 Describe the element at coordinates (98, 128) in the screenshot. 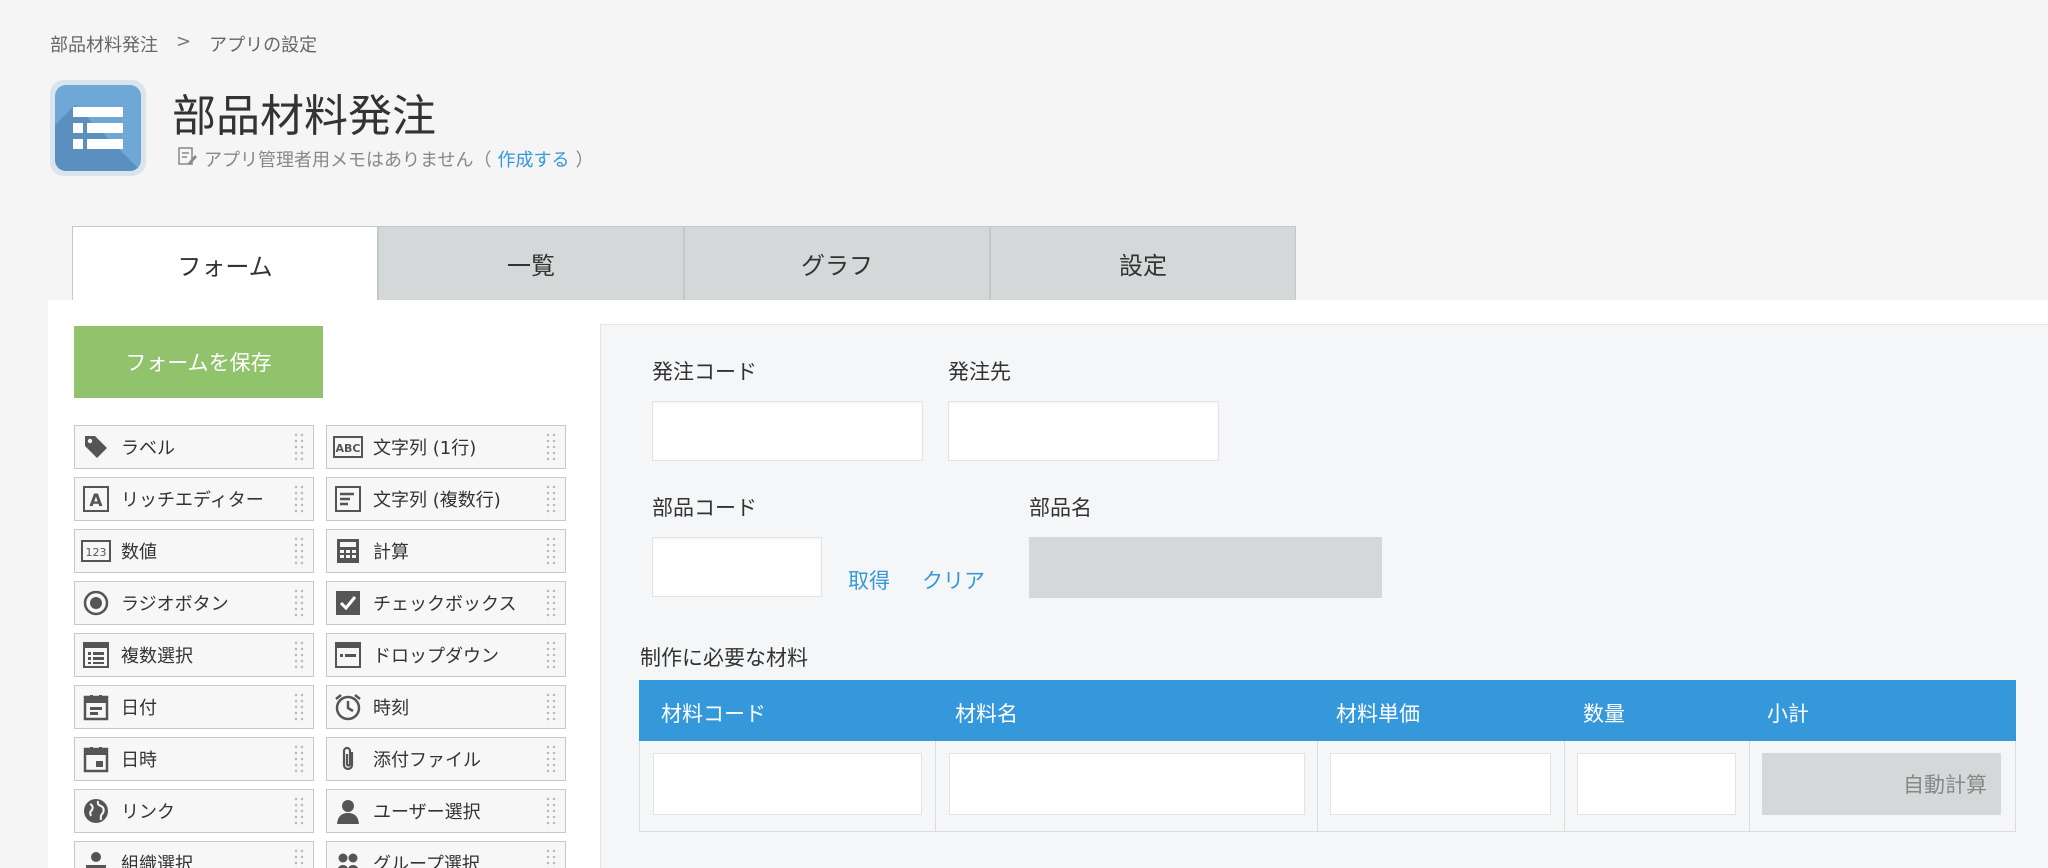

I see `app-icon` at that location.